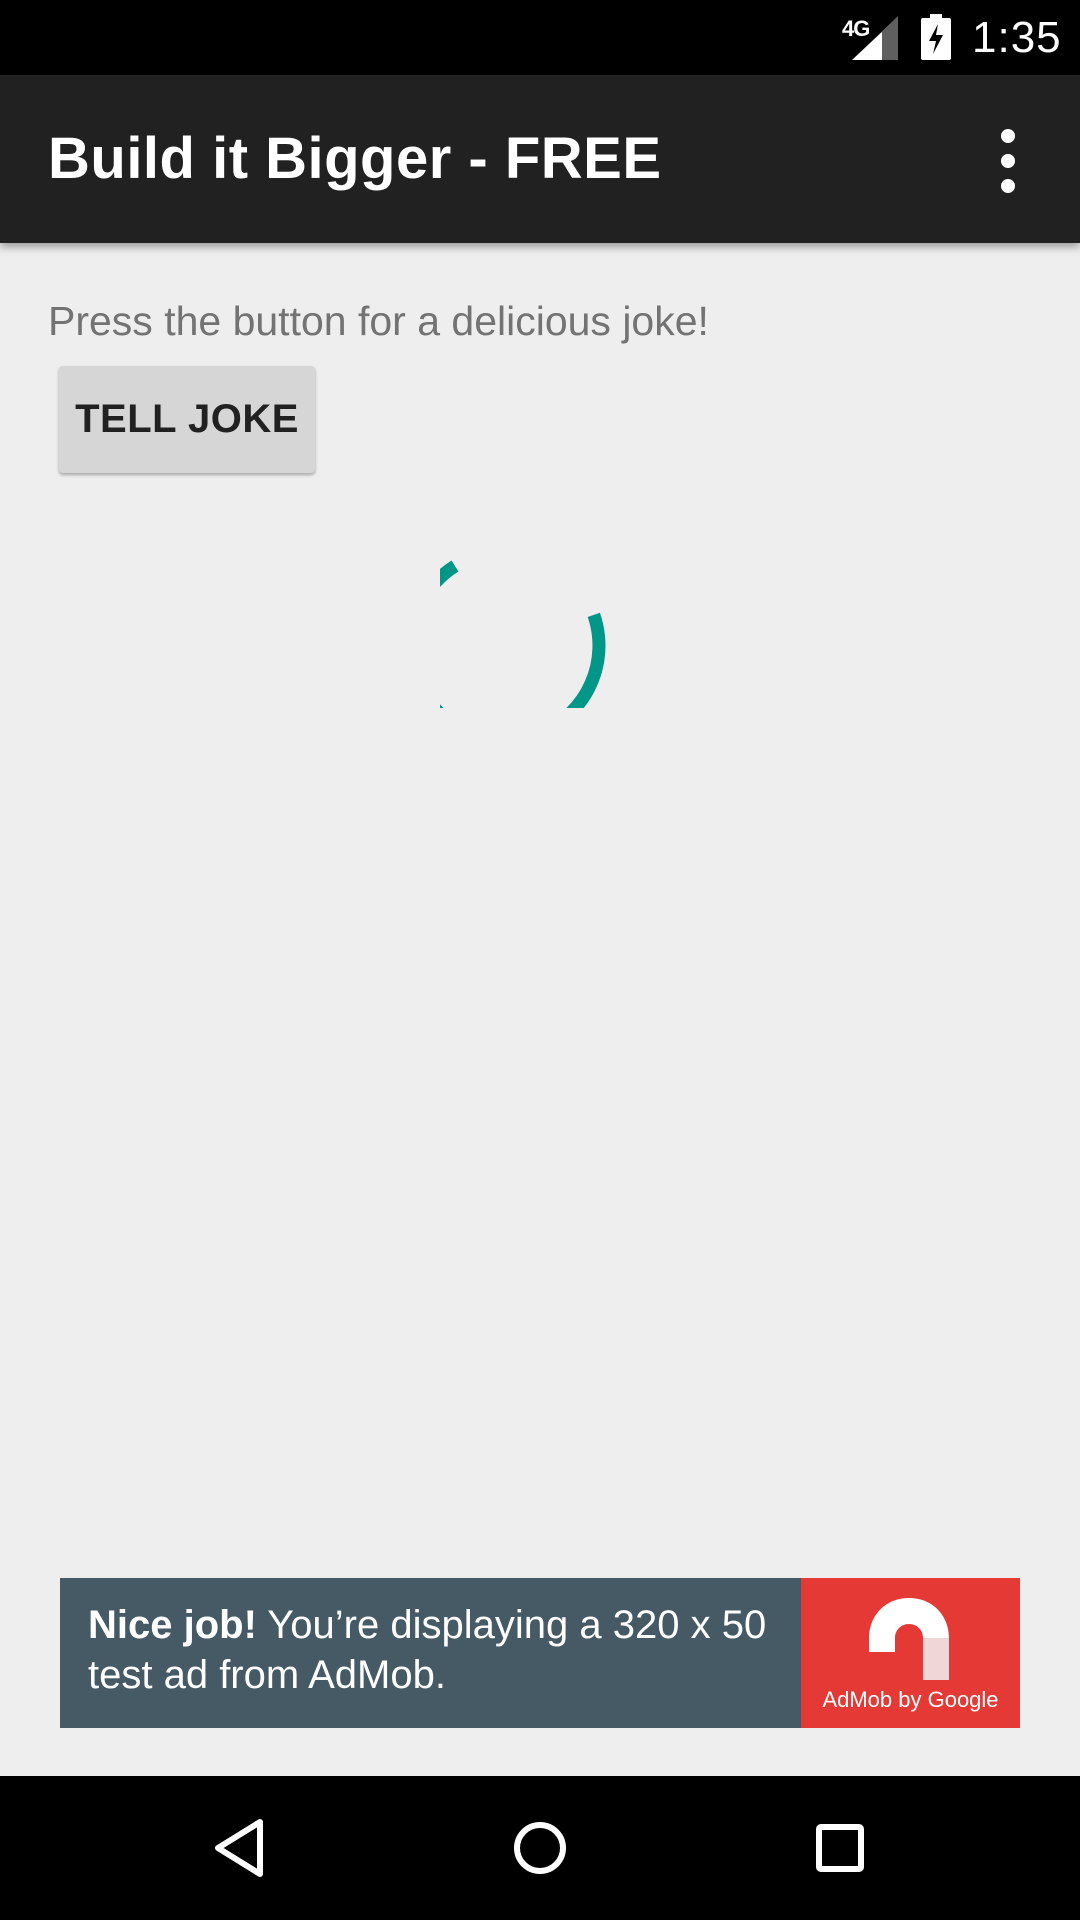 The width and height of the screenshot is (1080, 1920). I want to click on signal-icon, so click(875, 38).